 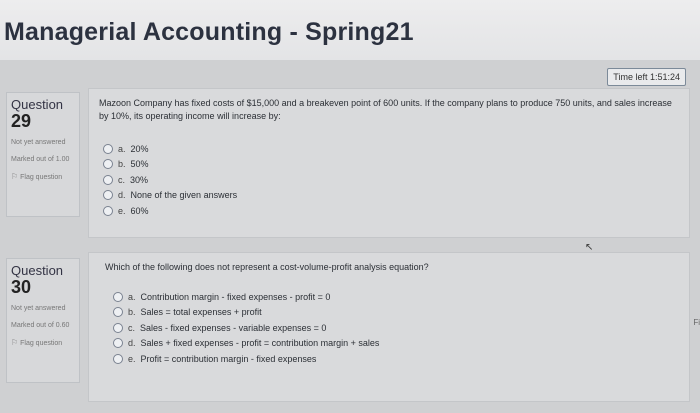 What do you see at coordinates (170, 196) in the screenshot?
I see `answer-option-d: d. None of the given answers` at bounding box center [170, 196].